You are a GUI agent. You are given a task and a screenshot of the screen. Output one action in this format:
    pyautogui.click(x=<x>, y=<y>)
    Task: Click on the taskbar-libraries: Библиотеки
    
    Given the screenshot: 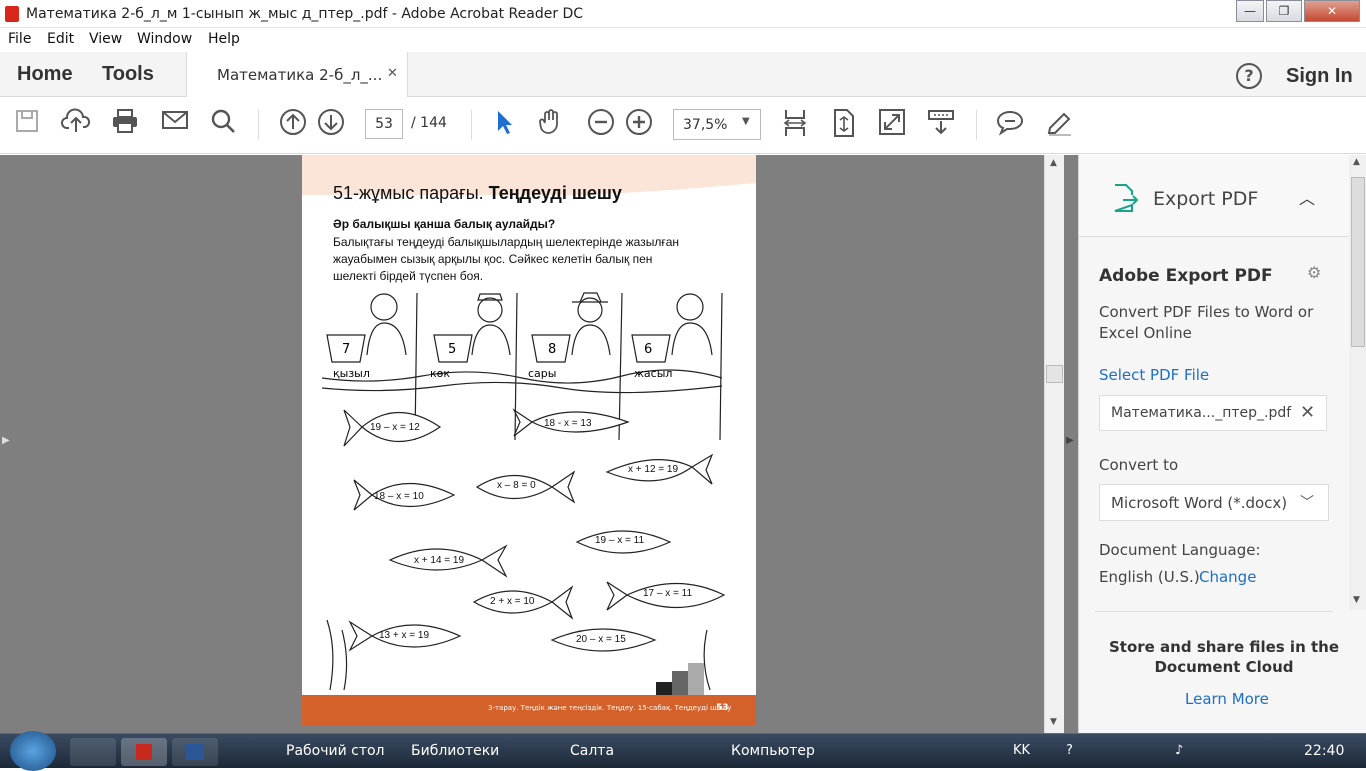 What is the action you would take?
    pyautogui.click(x=455, y=751)
    